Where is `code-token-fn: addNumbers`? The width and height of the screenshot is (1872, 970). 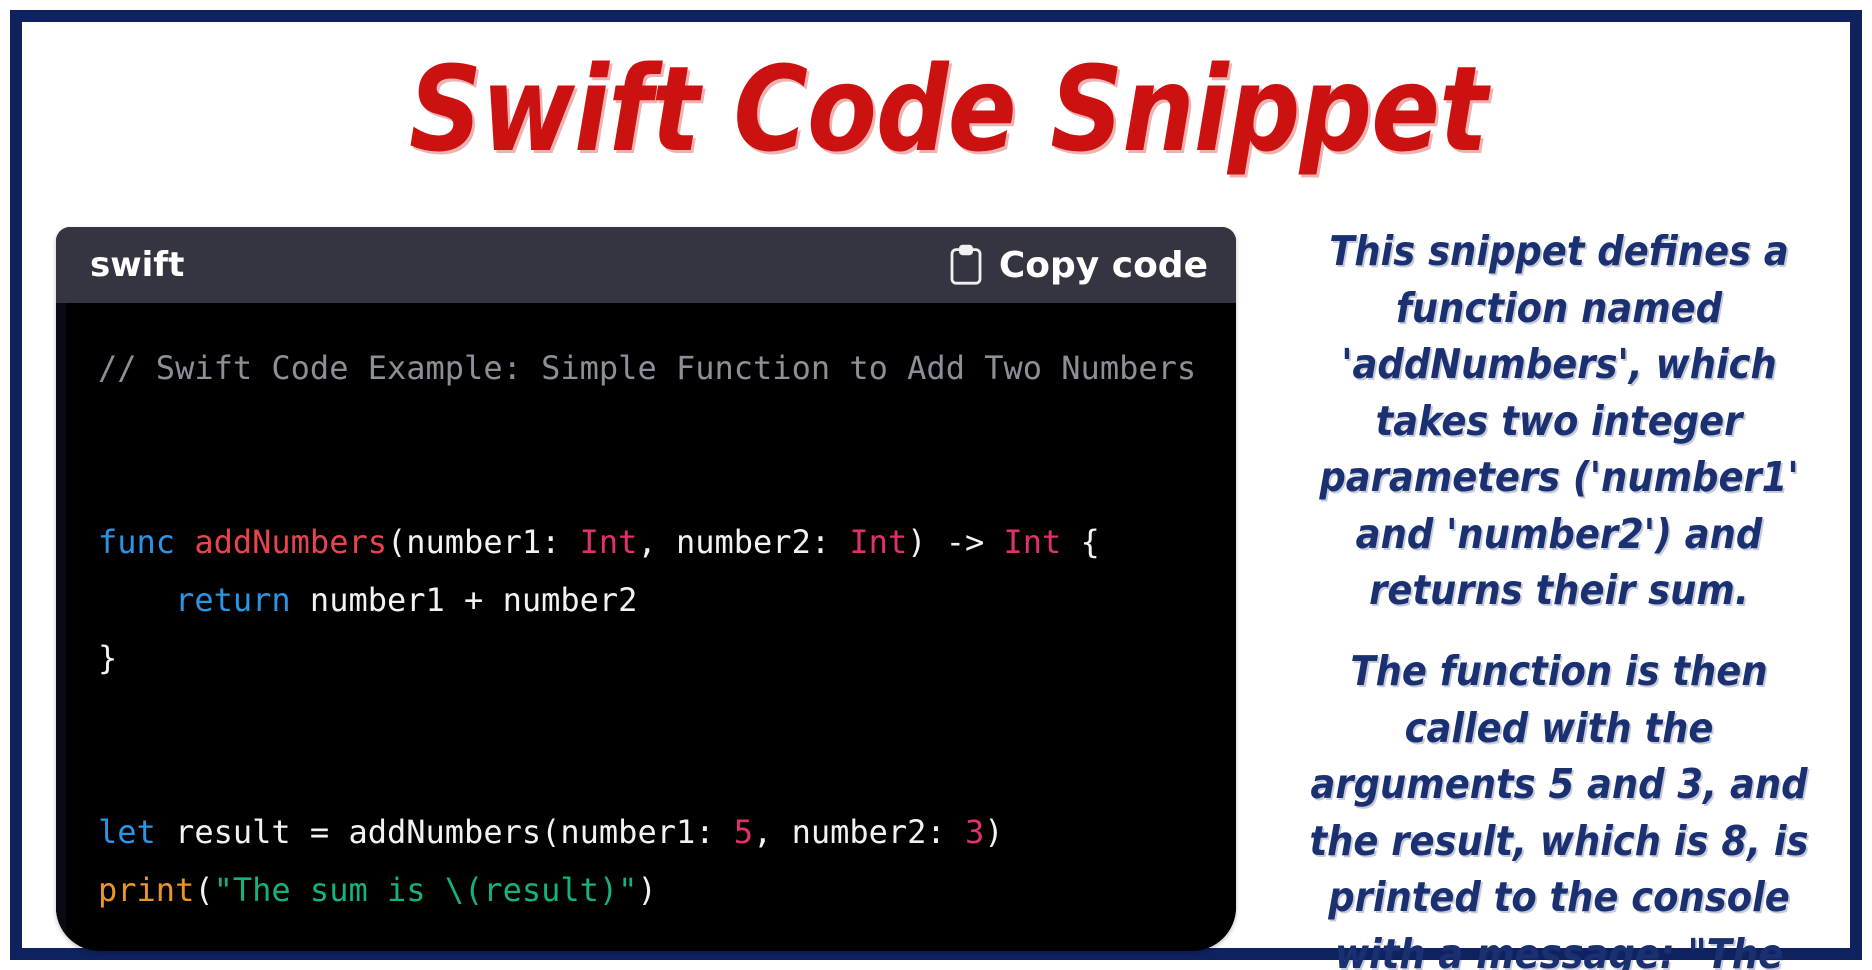 code-token-fn: addNumbers is located at coordinates (290, 542).